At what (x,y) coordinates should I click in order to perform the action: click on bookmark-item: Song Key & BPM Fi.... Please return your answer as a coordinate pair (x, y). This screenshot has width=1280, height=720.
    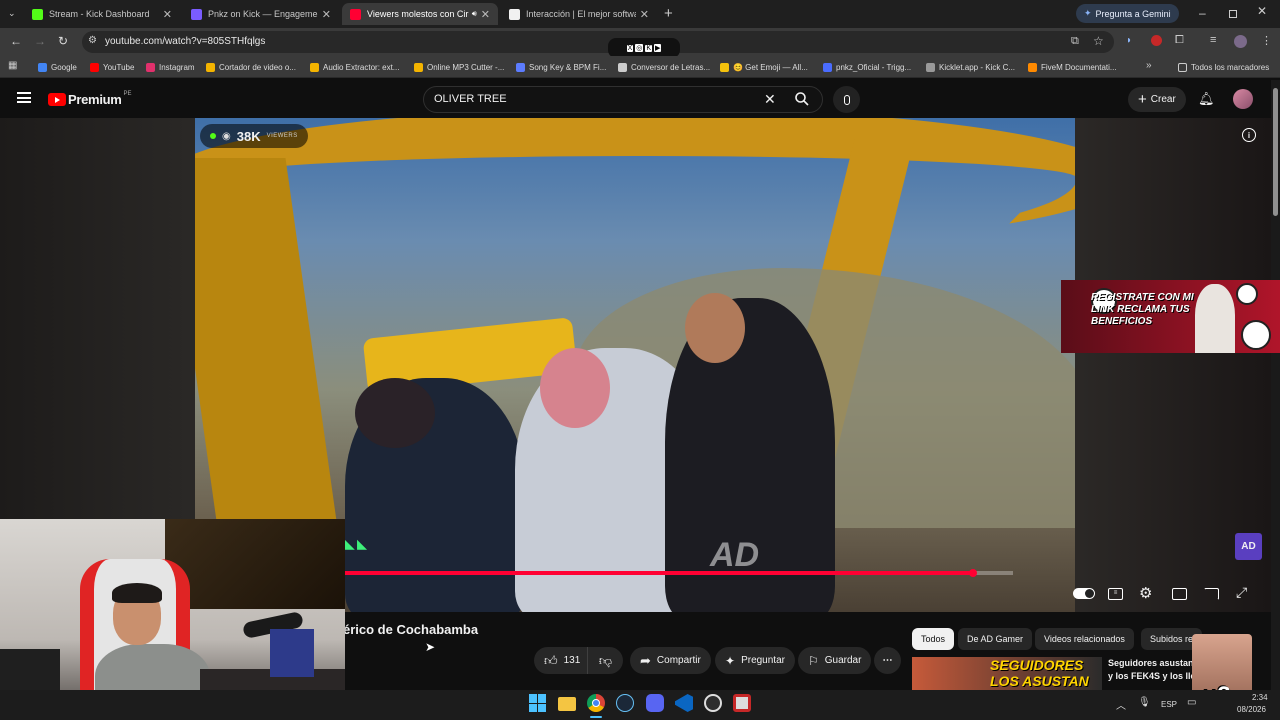
    Looking at the image, I should click on (561, 67).